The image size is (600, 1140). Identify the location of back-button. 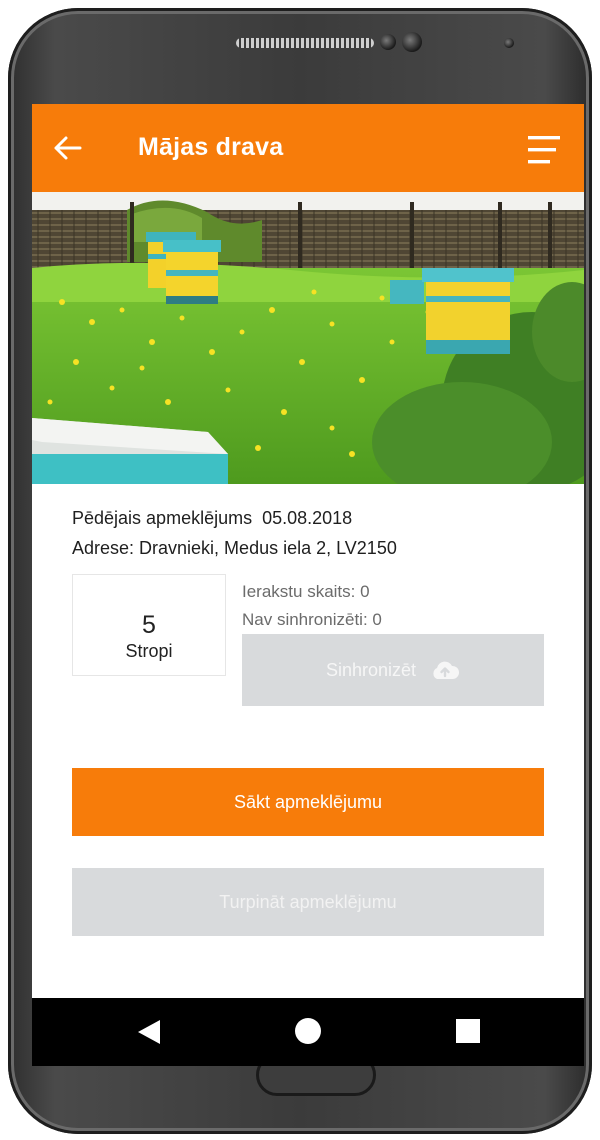
(70, 148).